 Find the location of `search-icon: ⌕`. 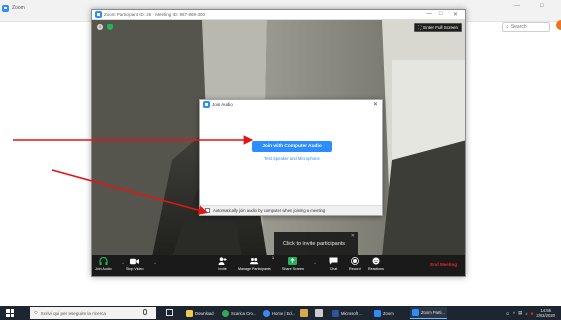

search-icon: ⌕ is located at coordinates (507, 27).